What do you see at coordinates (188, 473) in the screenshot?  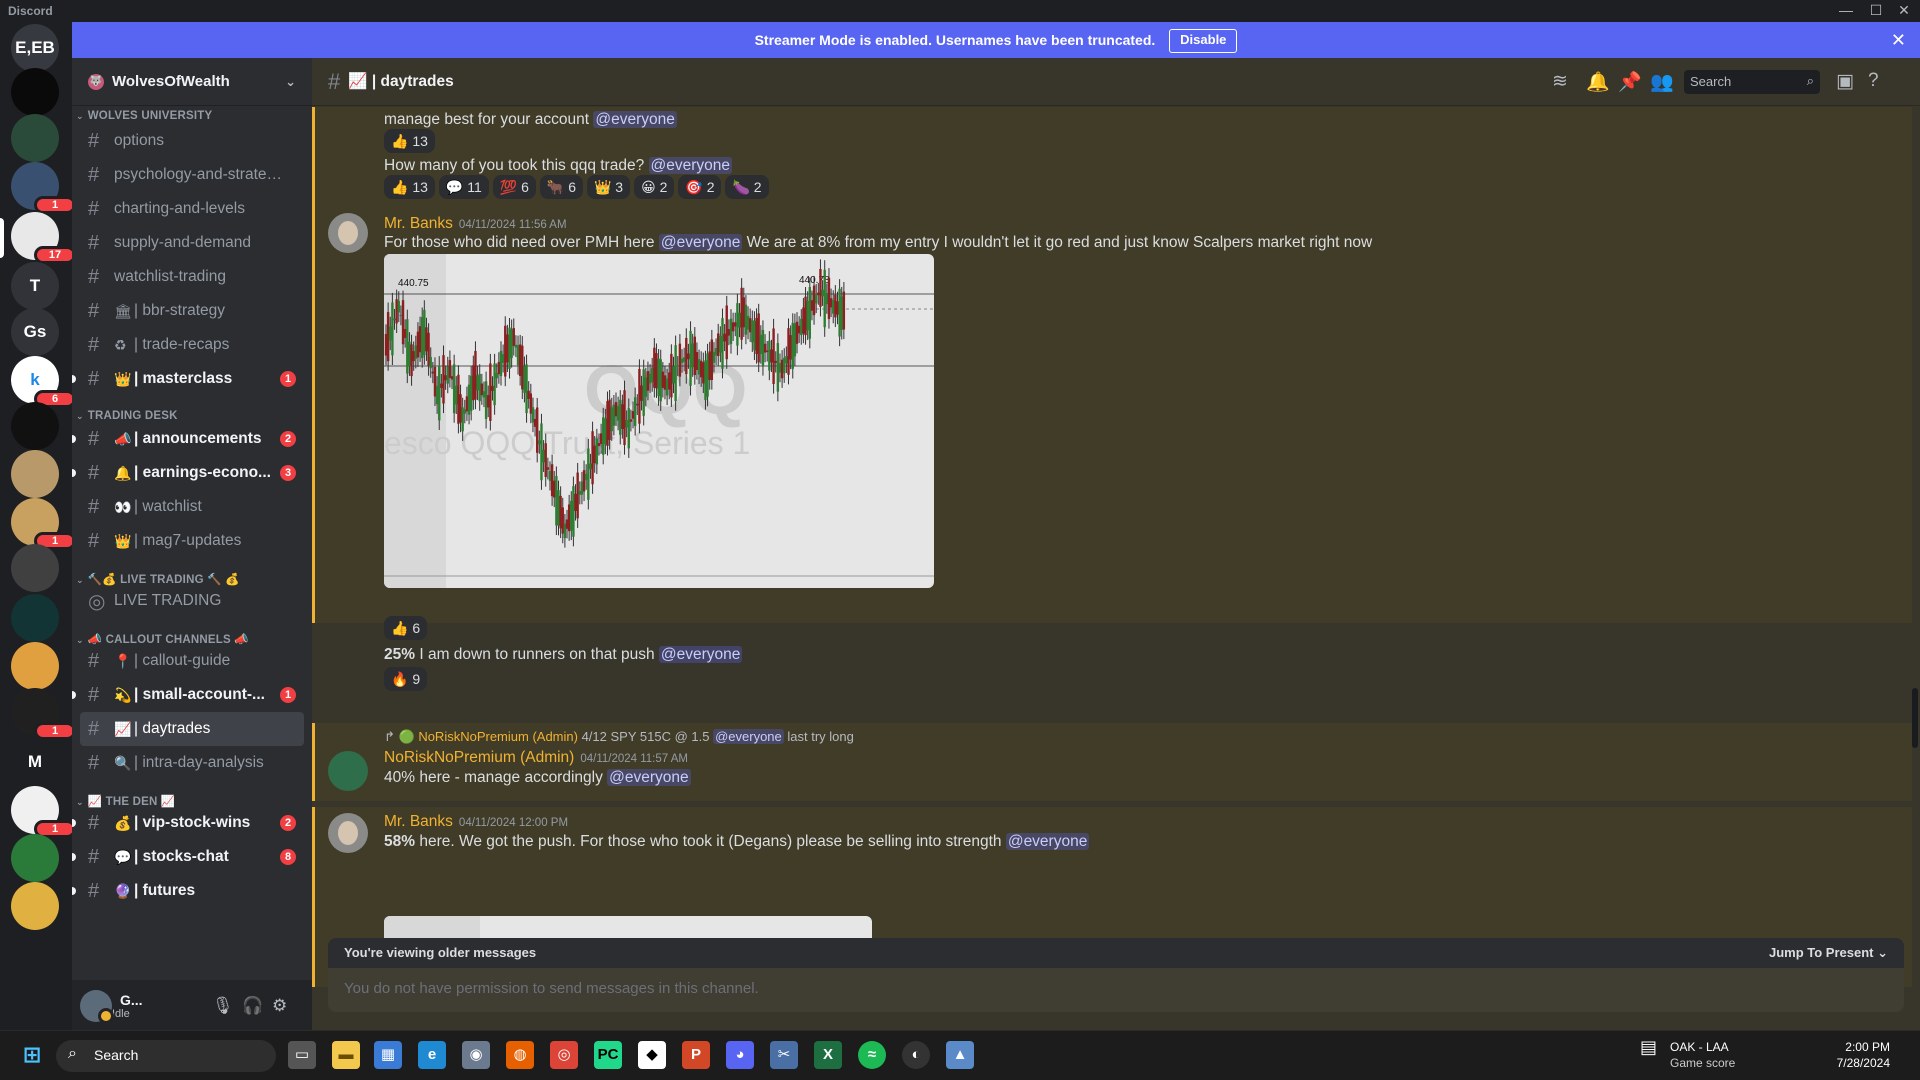 I see `channel-item: # 🔔 | earnings-econo... 3` at bounding box center [188, 473].